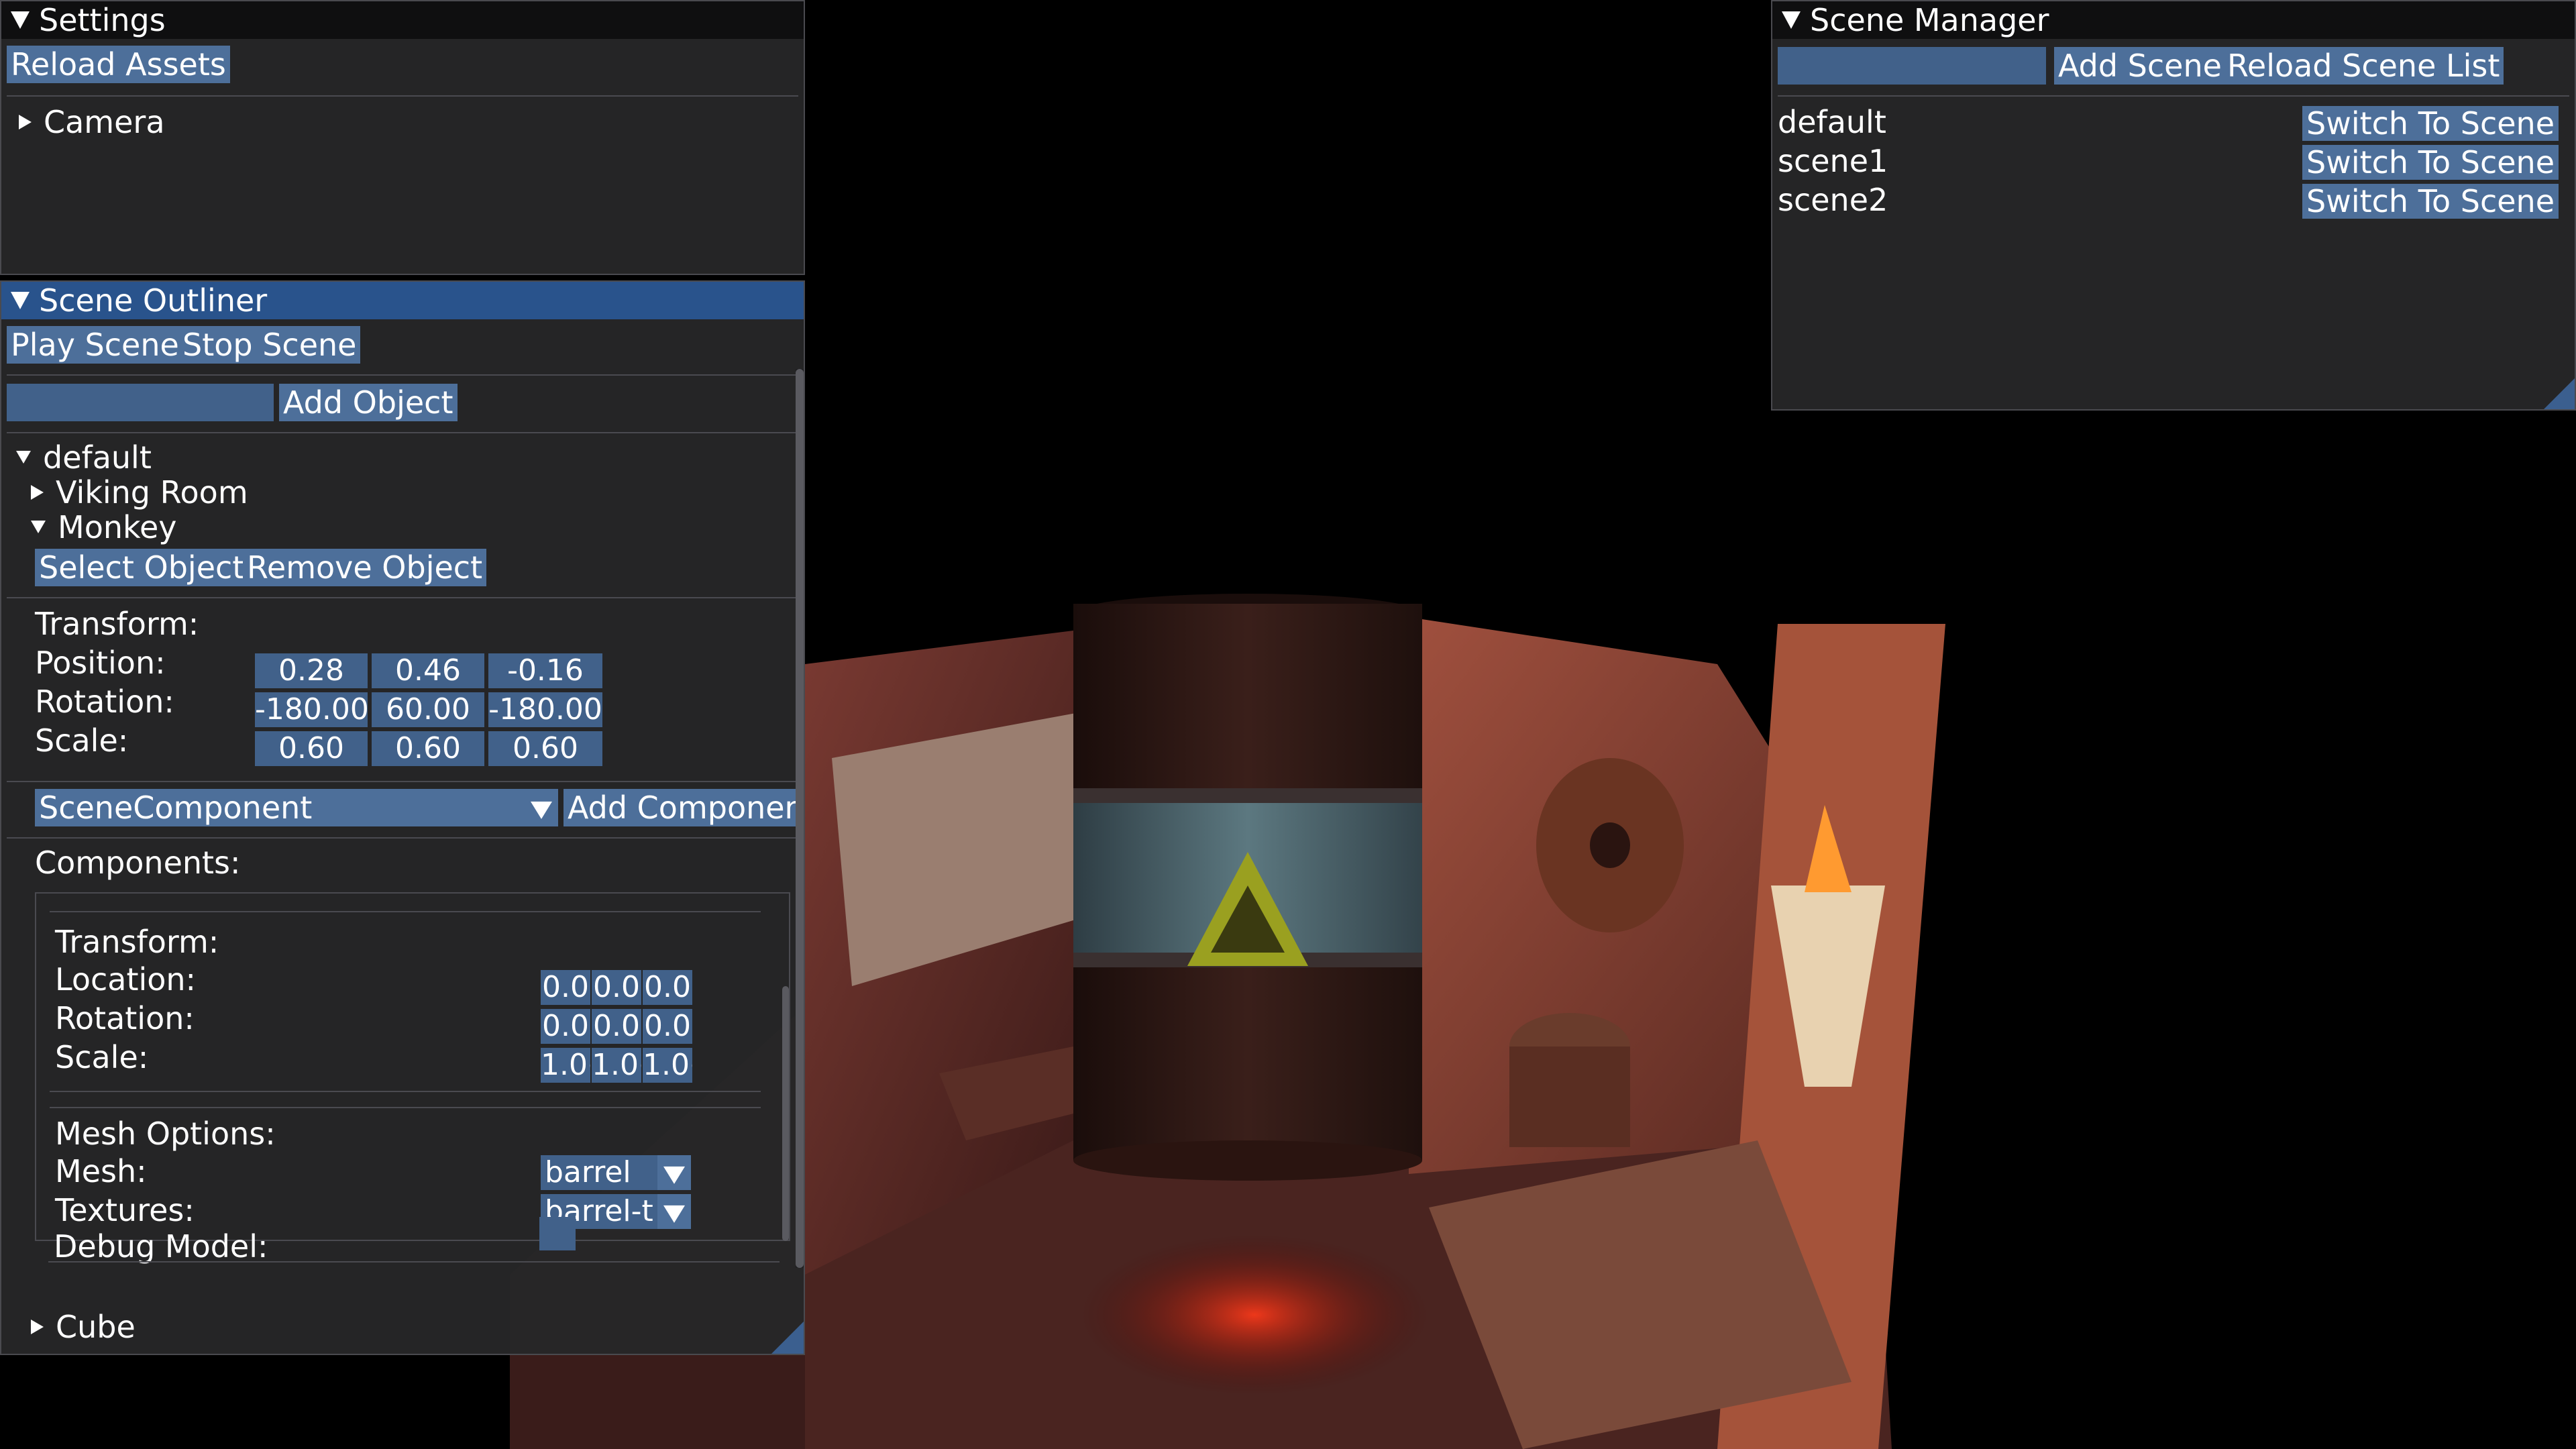 The height and width of the screenshot is (1449, 2576). Describe the element at coordinates (96, 1327) in the screenshot. I see `object-label: Cube` at that location.